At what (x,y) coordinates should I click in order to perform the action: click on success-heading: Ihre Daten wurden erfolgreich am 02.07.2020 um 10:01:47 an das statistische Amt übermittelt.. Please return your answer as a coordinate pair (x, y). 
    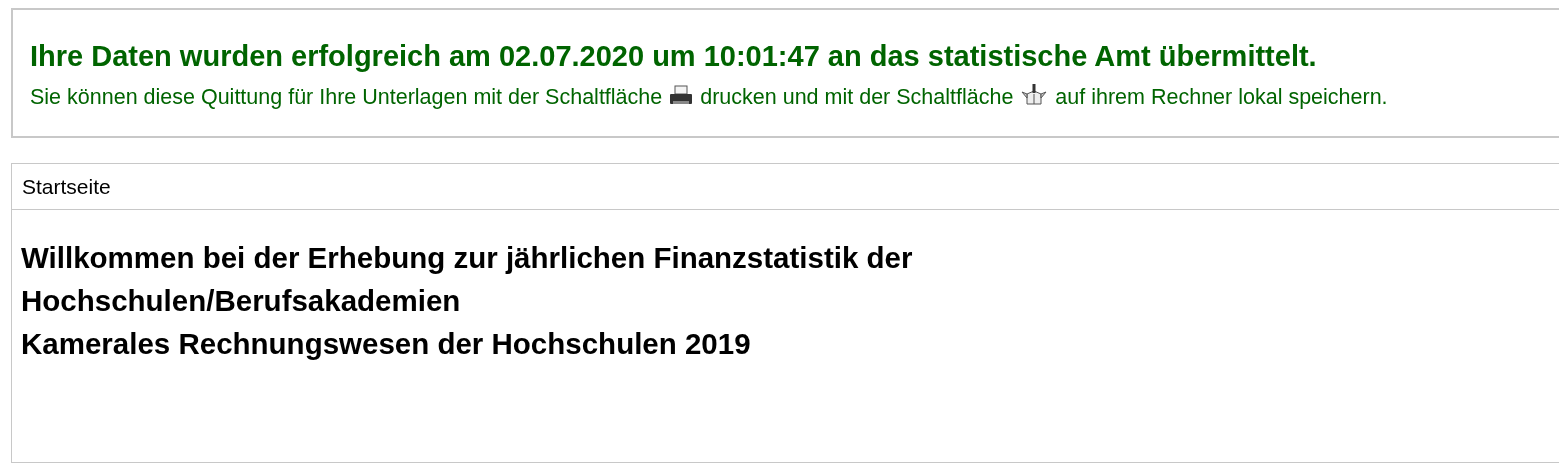
    Looking at the image, I should click on (674, 56).